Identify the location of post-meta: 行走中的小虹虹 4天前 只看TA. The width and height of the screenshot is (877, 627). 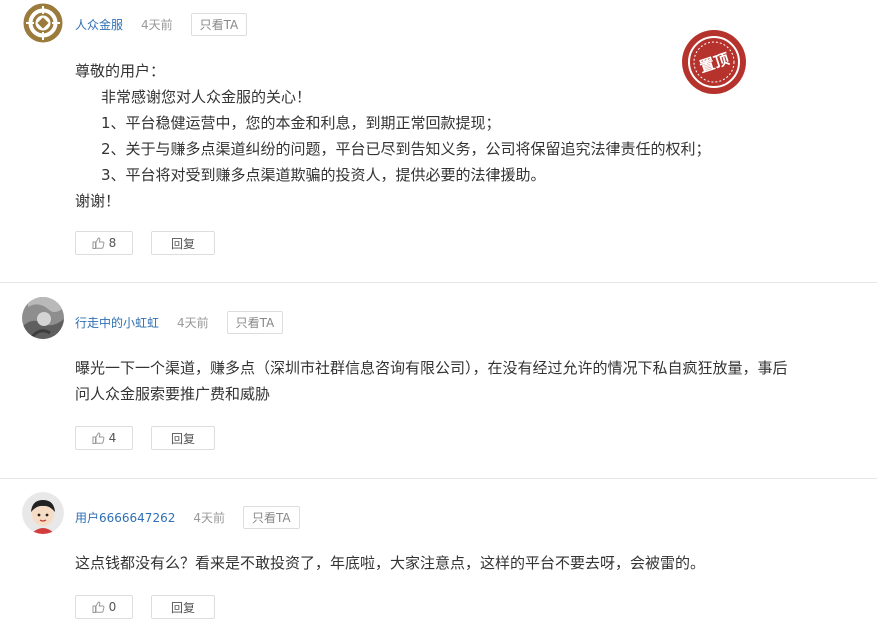
(179, 322).